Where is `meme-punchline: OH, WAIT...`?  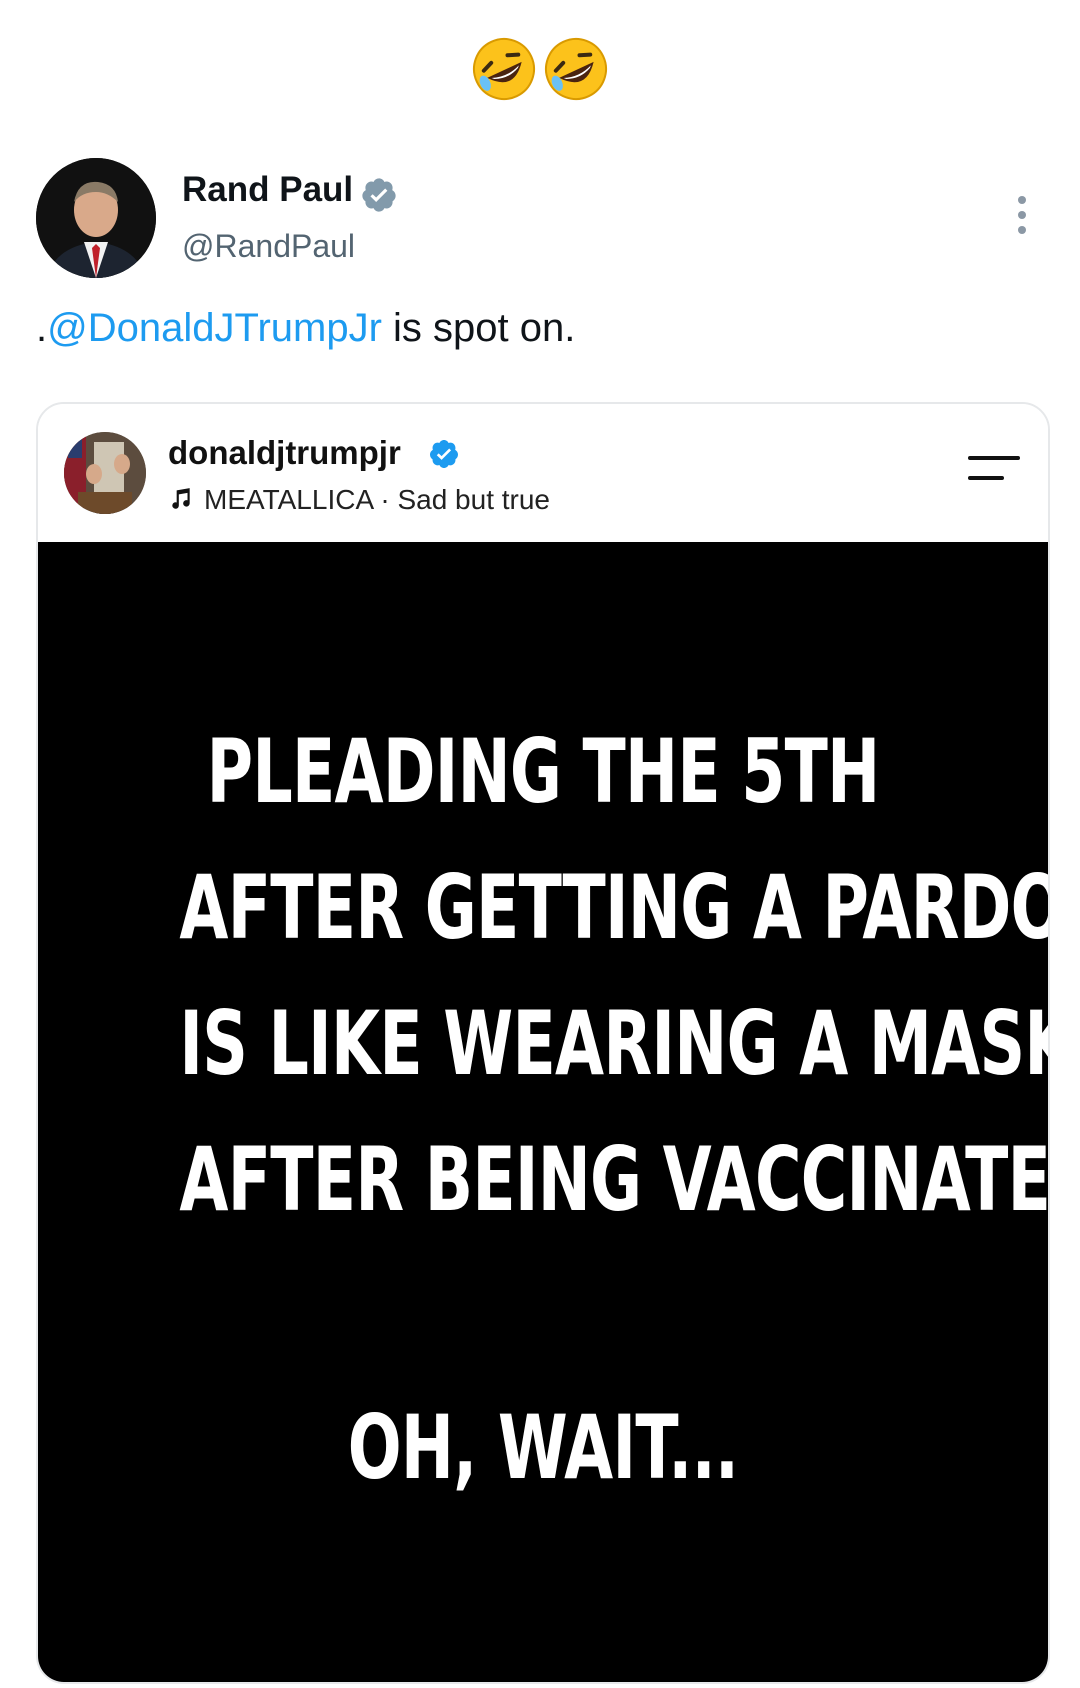 meme-punchline: OH, WAIT... is located at coordinates (543, 1447).